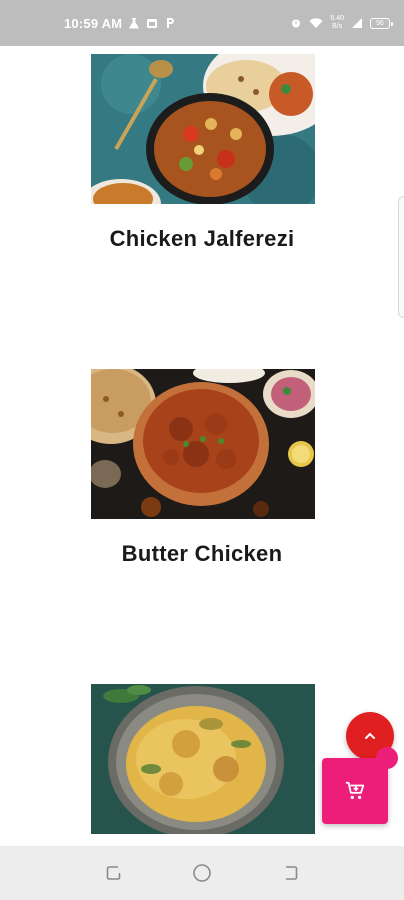 Image resolution: width=404 pixels, height=900 pixels. I want to click on add-to-cart-icon, so click(355, 790).